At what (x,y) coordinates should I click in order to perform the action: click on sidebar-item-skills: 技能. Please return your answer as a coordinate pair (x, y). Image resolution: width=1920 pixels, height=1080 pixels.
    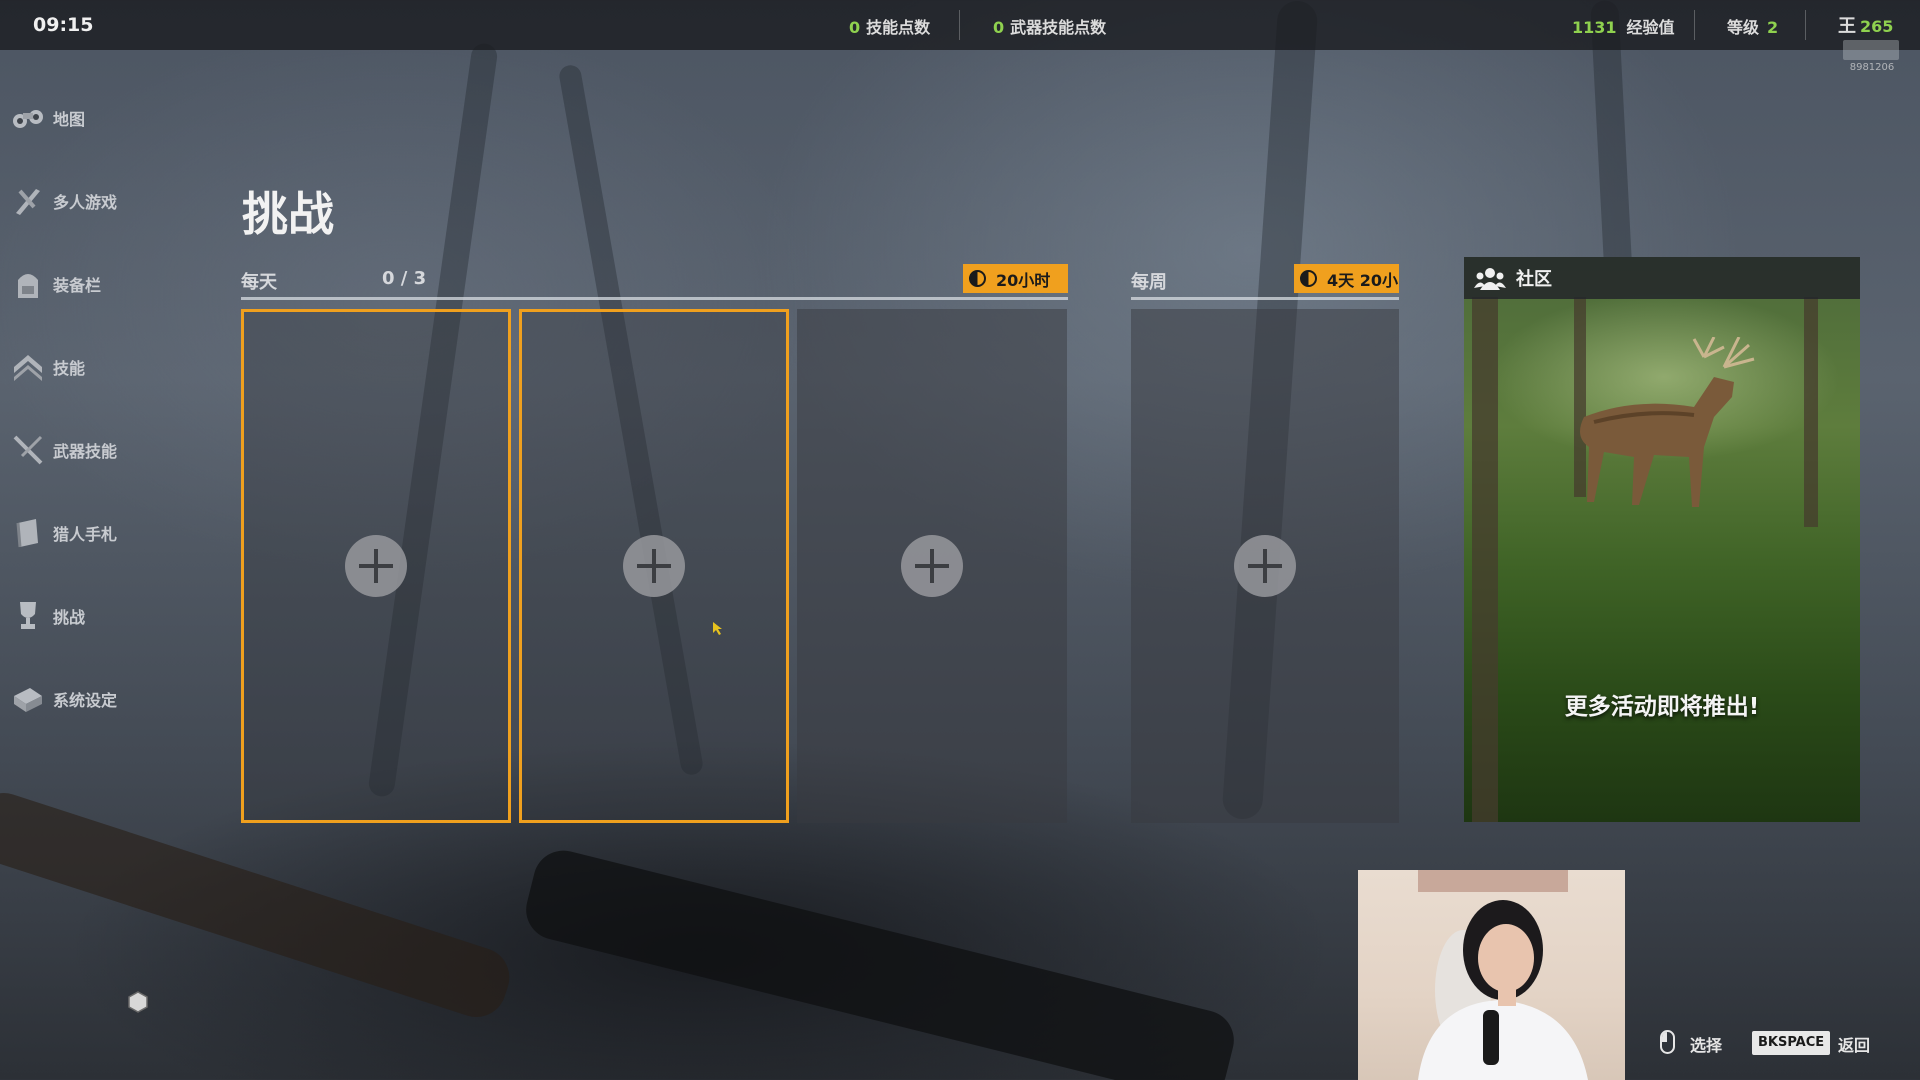
    Looking at the image, I should click on (95, 367).